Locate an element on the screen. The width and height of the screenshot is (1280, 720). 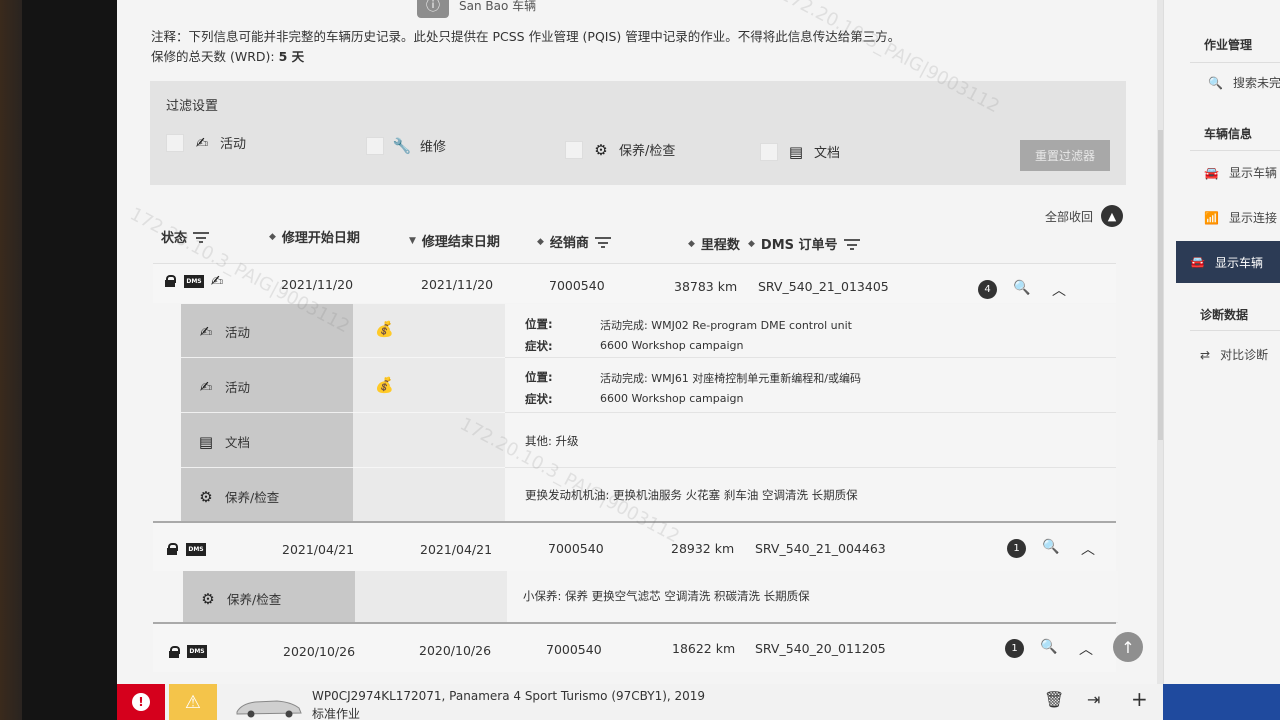
header-mileage: ◆ 里程数 is located at coordinates (714, 243).